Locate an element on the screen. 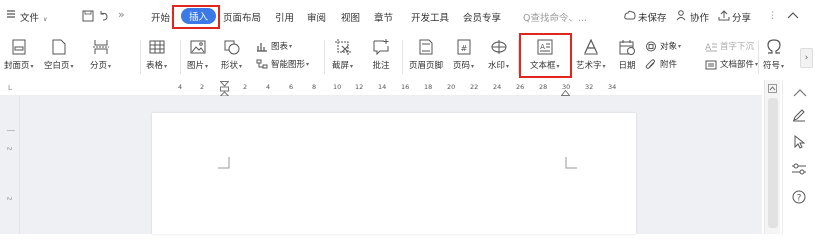 This screenshot has height=240, width=815. tab-page-layout: 页面布局 is located at coordinates (242, 17).